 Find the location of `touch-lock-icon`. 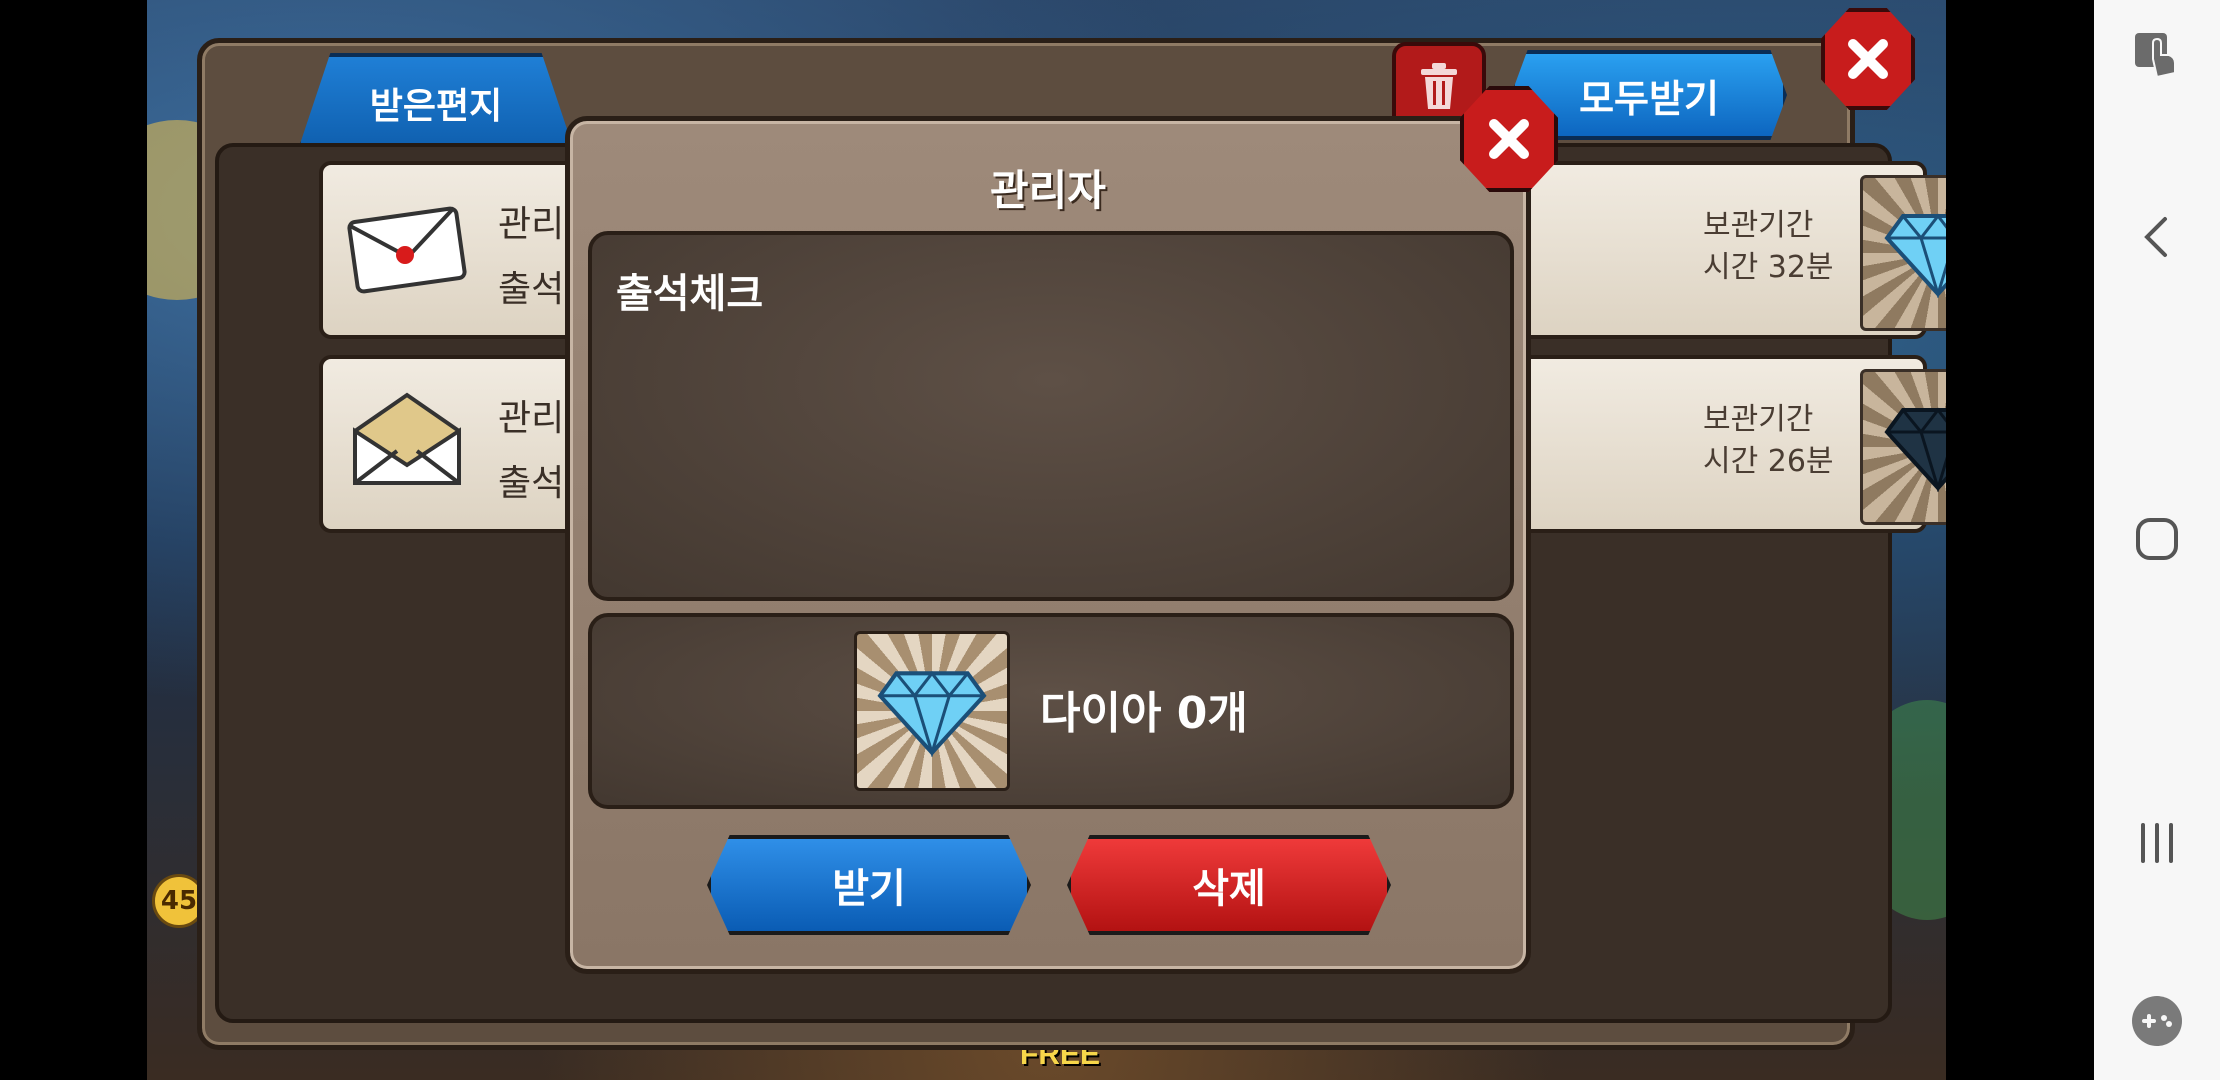

touch-lock-icon is located at coordinates (2155, 56).